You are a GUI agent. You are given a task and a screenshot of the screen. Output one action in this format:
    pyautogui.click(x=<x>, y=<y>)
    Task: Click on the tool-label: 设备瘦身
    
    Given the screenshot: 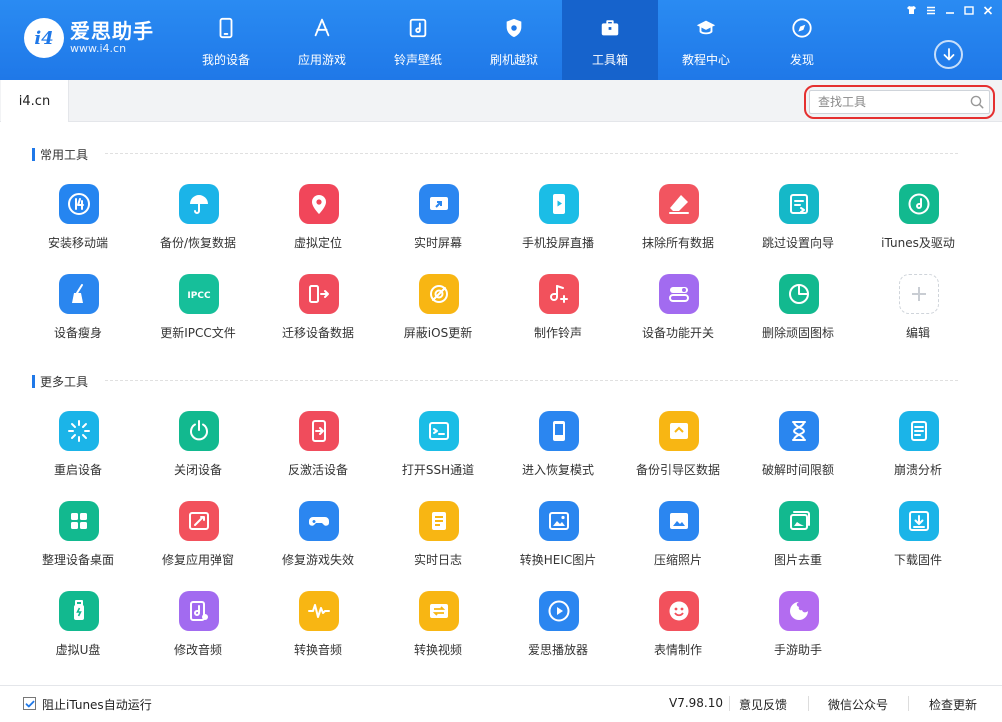 What is the action you would take?
    pyautogui.click(x=77, y=333)
    